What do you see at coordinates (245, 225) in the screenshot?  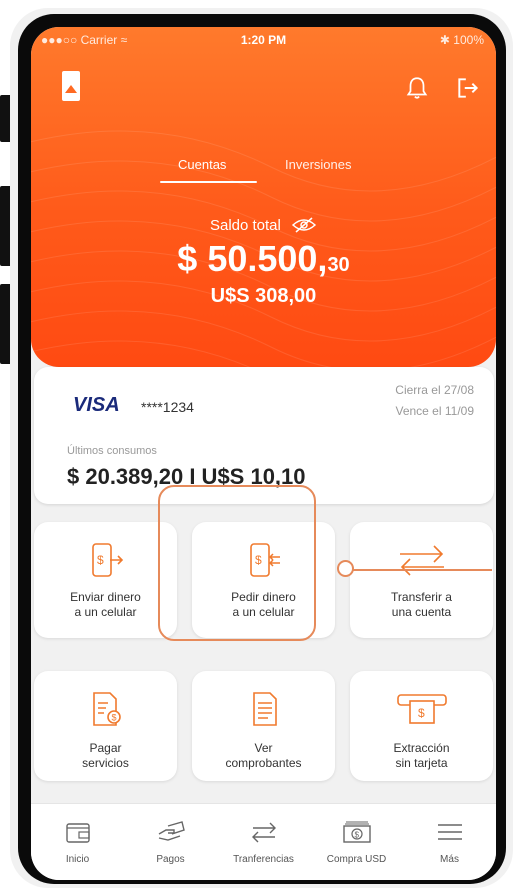 I see `balance-label: Saldo total` at bounding box center [245, 225].